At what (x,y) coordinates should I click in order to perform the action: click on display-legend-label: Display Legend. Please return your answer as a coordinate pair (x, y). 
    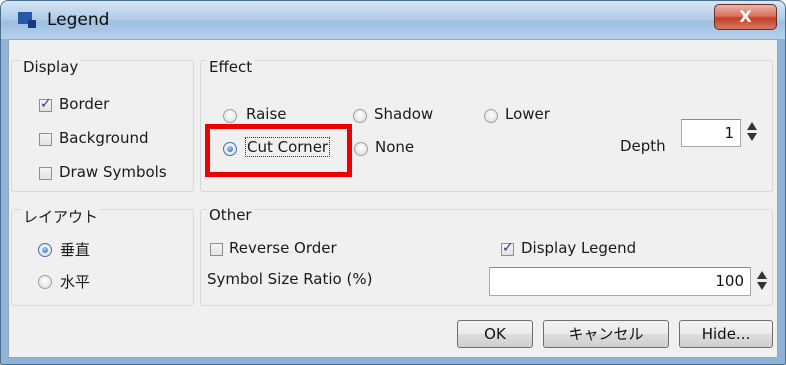
    Looking at the image, I should click on (578, 248).